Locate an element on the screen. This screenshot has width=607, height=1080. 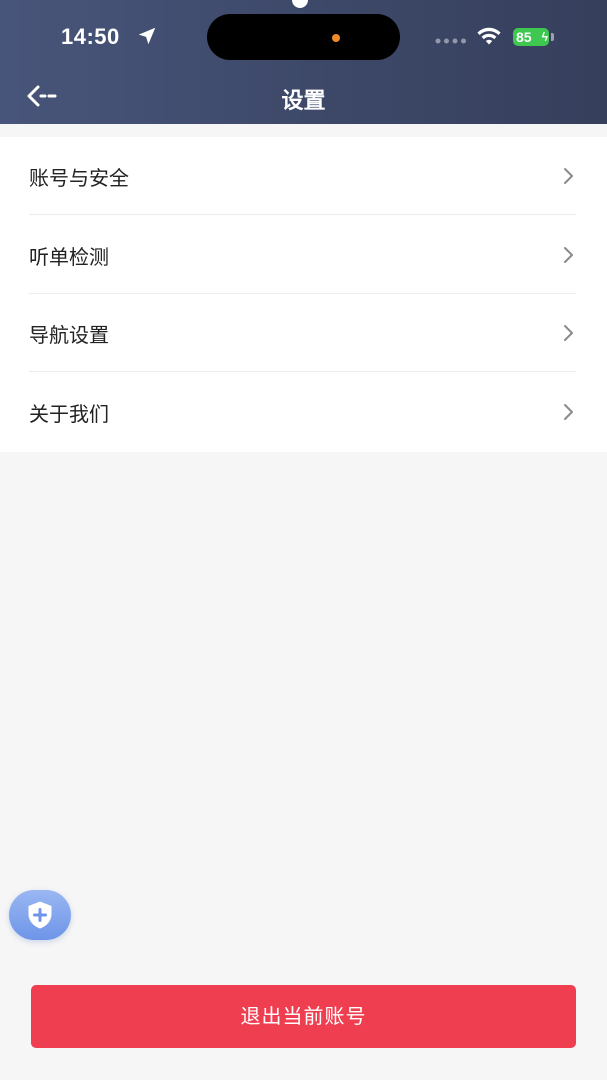
battery-cap is located at coordinates (552, 37).